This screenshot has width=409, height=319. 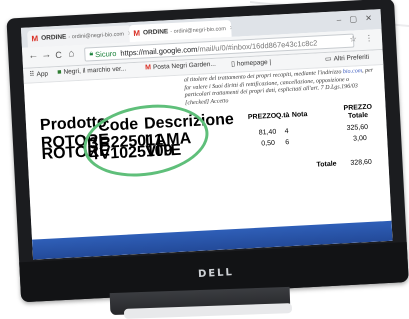 What do you see at coordinates (58, 55) in the screenshot?
I see `reload-icon: C` at bounding box center [58, 55].